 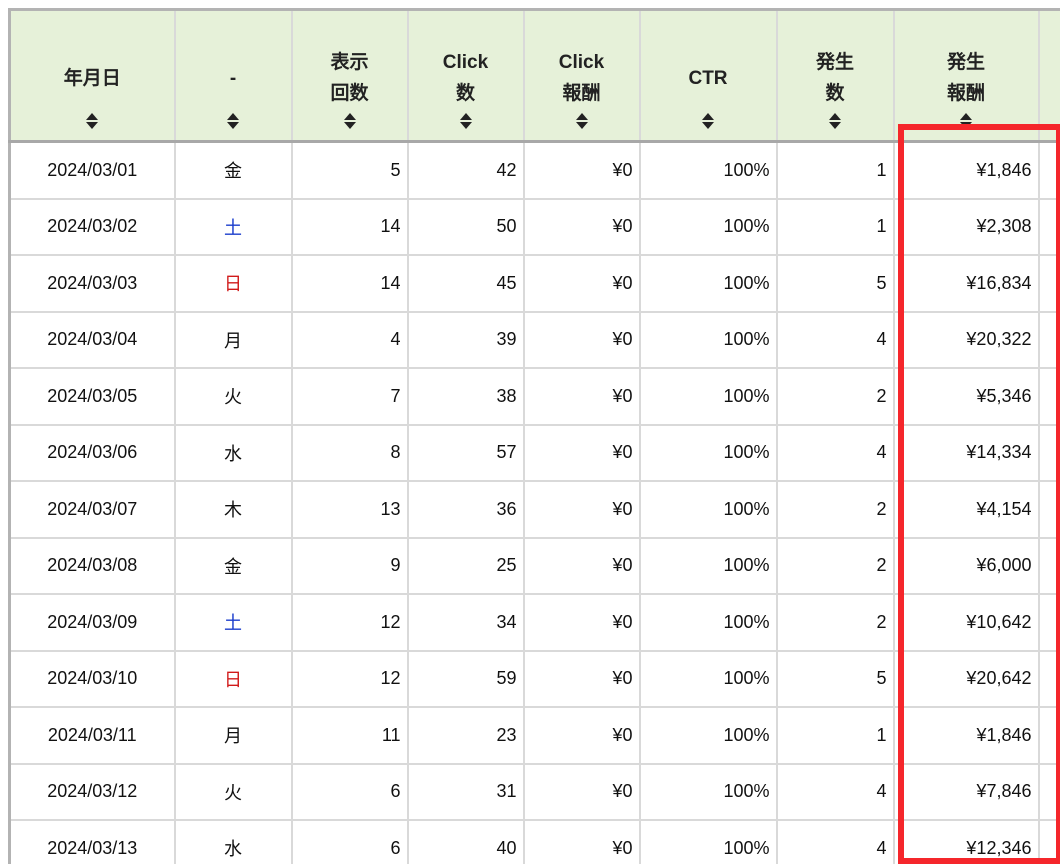 What do you see at coordinates (534, 565) in the screenshot?
I see `table-row: 2024/03/08 金 9 25 ¥0 100% 2 ¥6,000` at bounding box center [534, 565].